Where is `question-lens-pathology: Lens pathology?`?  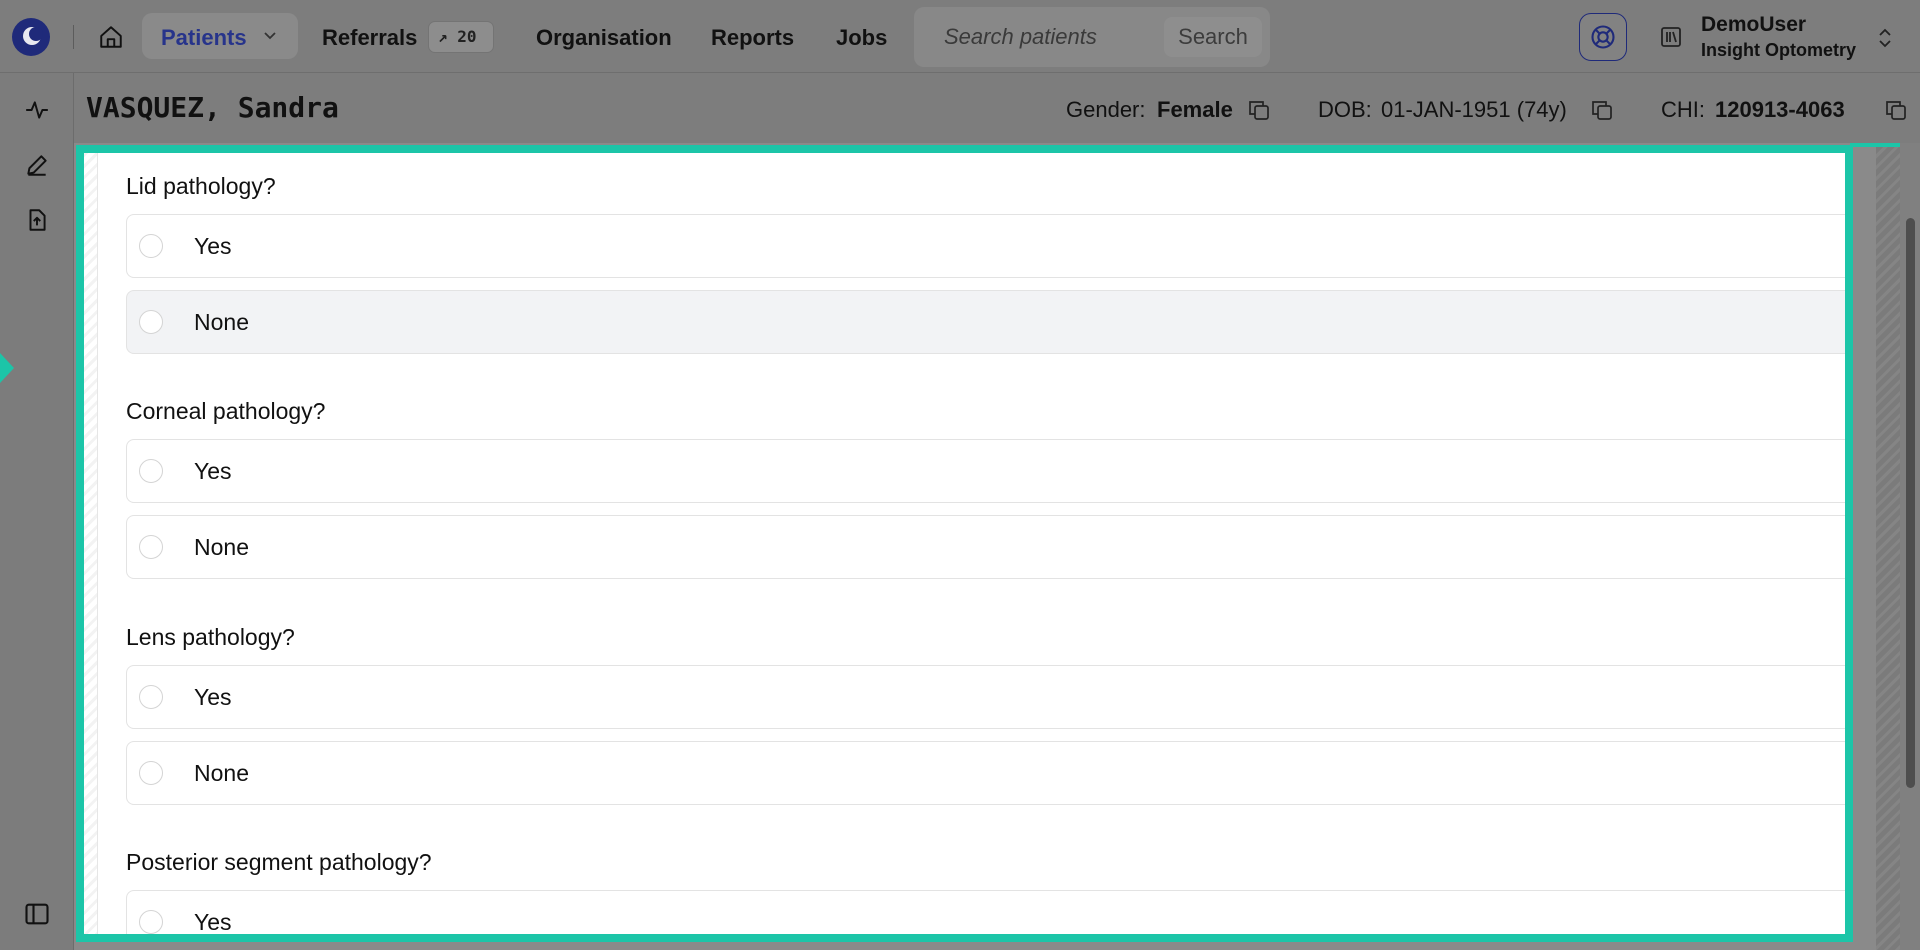 question-lens-pathology: Lens pathology? is located at coordinates (210, 637).